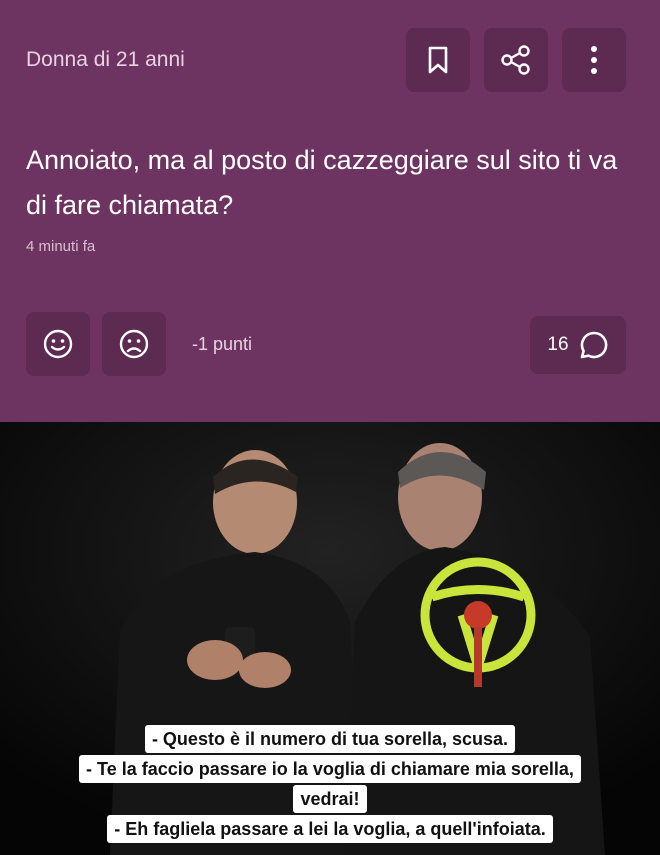 The image size is (660, 855). Describe the element at coordinates (330, 799) in the screenshot. I see `subtitle-line-3: vedrai!` at that location.